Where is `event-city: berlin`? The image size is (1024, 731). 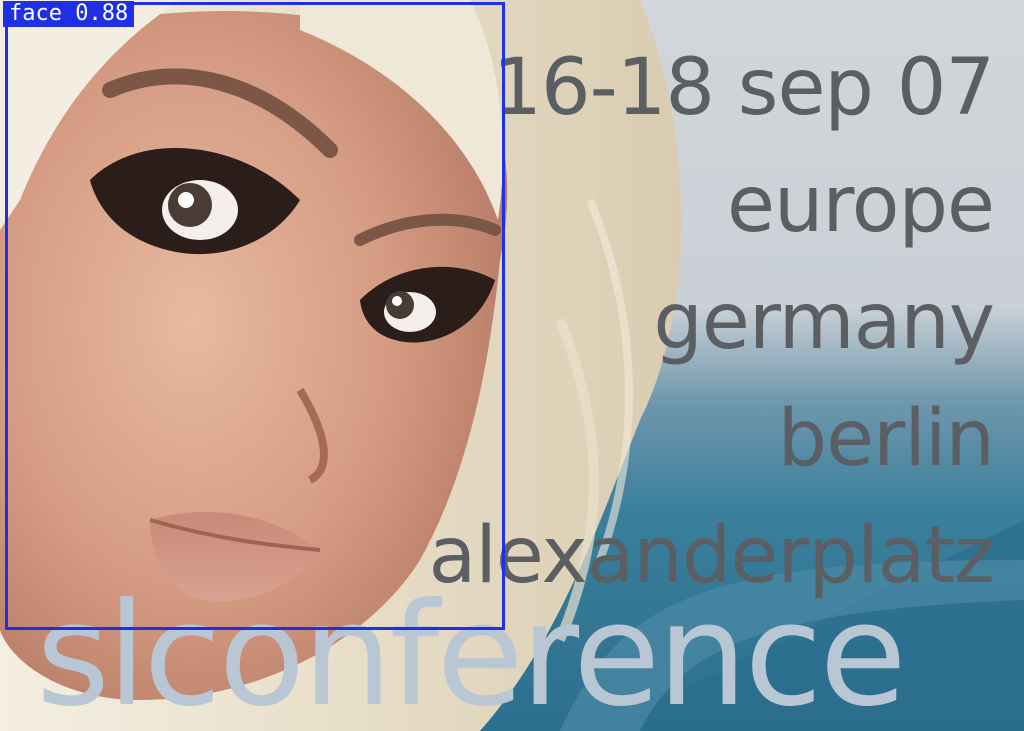 event-city: berlin is located at coordinates (886, 439).